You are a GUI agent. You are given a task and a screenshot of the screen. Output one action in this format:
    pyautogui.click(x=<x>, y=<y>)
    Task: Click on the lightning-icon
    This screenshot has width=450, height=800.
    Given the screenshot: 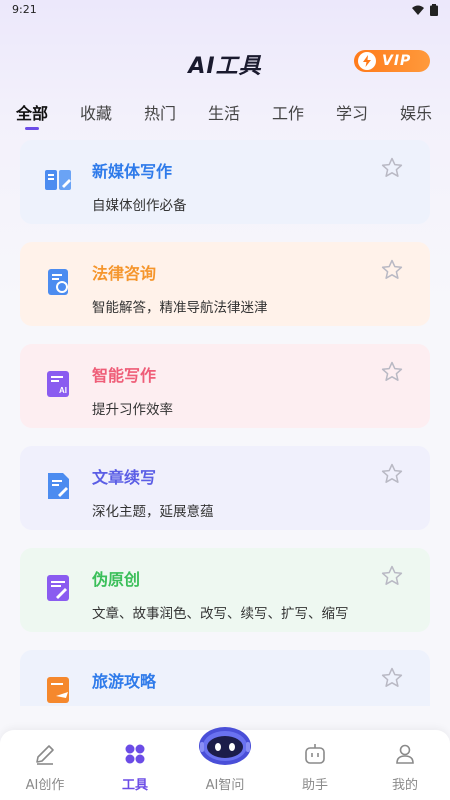 What is the action you would take?
    pyautogui.click(x=367, y=61)
    